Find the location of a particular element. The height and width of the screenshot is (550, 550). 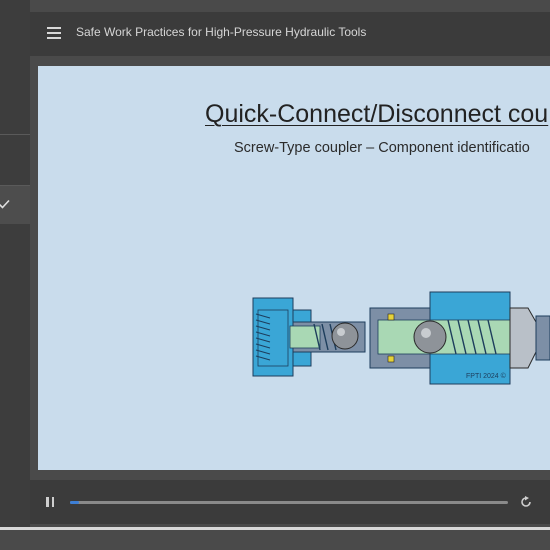

replay-icon is located at coordinates (526, 502).